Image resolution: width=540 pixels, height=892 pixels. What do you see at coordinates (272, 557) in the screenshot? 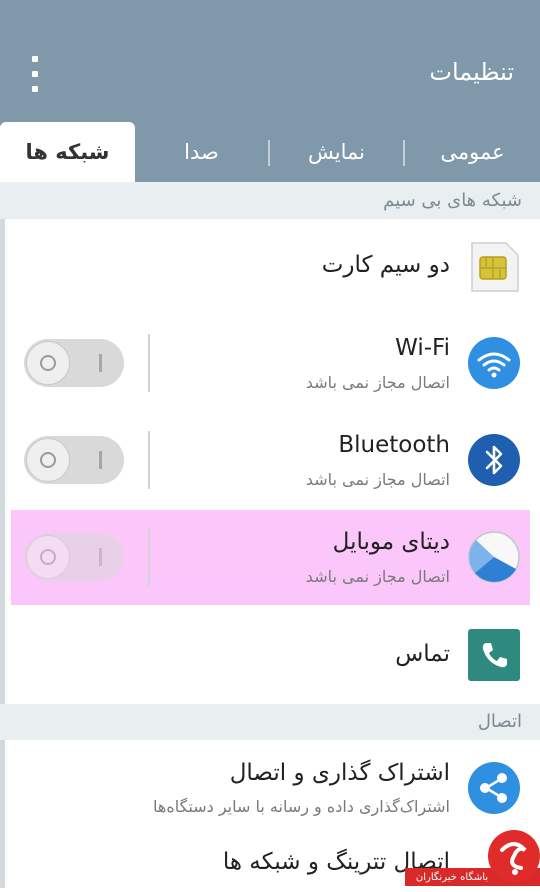
I see `mobile-data-content: دیتای موبایل اتصال مجاز نمی باشد` at bounding box center [272, 557].